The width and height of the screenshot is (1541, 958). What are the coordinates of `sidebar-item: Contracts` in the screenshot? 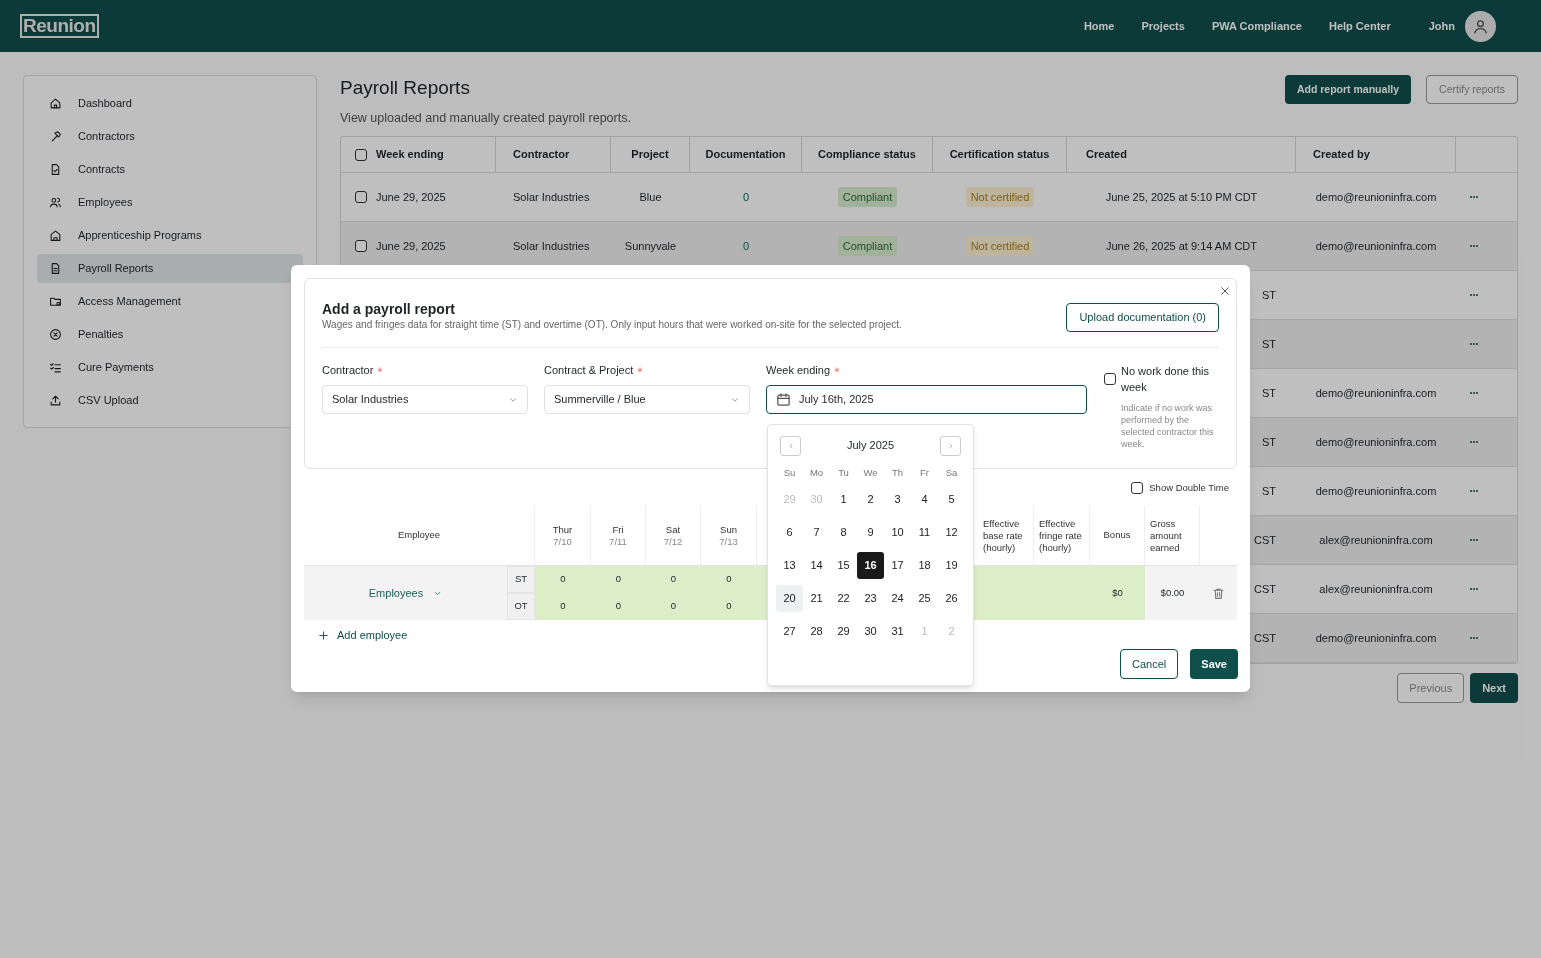 It's located at (170, 169).